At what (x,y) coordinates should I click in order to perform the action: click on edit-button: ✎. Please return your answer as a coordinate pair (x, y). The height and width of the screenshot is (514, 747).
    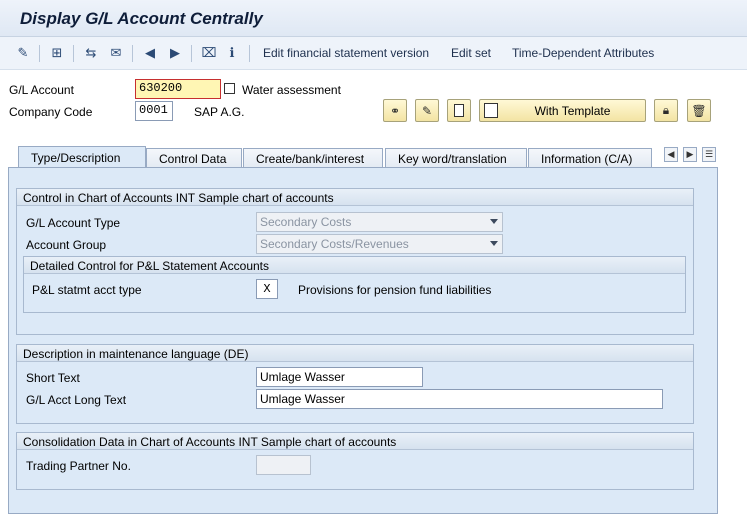
    Looking at the image, I should click on (427, 110).